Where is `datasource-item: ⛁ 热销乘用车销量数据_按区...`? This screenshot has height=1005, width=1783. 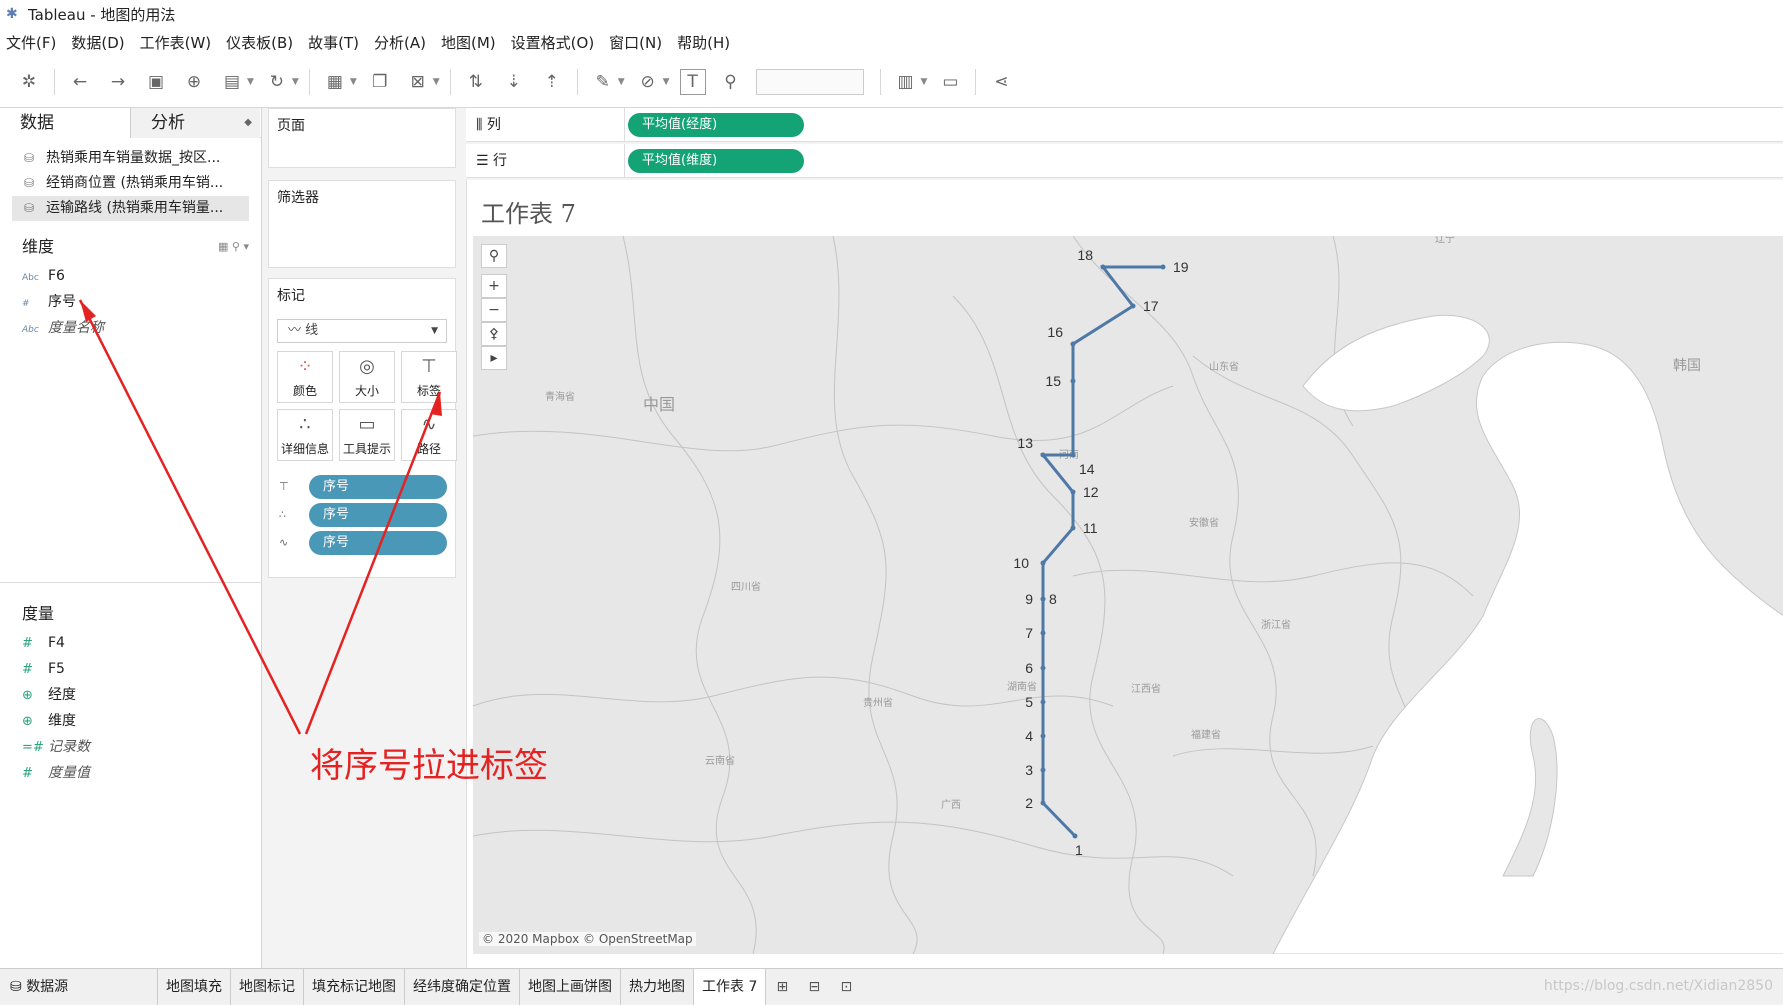 datasource-item: ⛁ 热销乘用车销量数据_按区... is located at coordinates (130, 158).